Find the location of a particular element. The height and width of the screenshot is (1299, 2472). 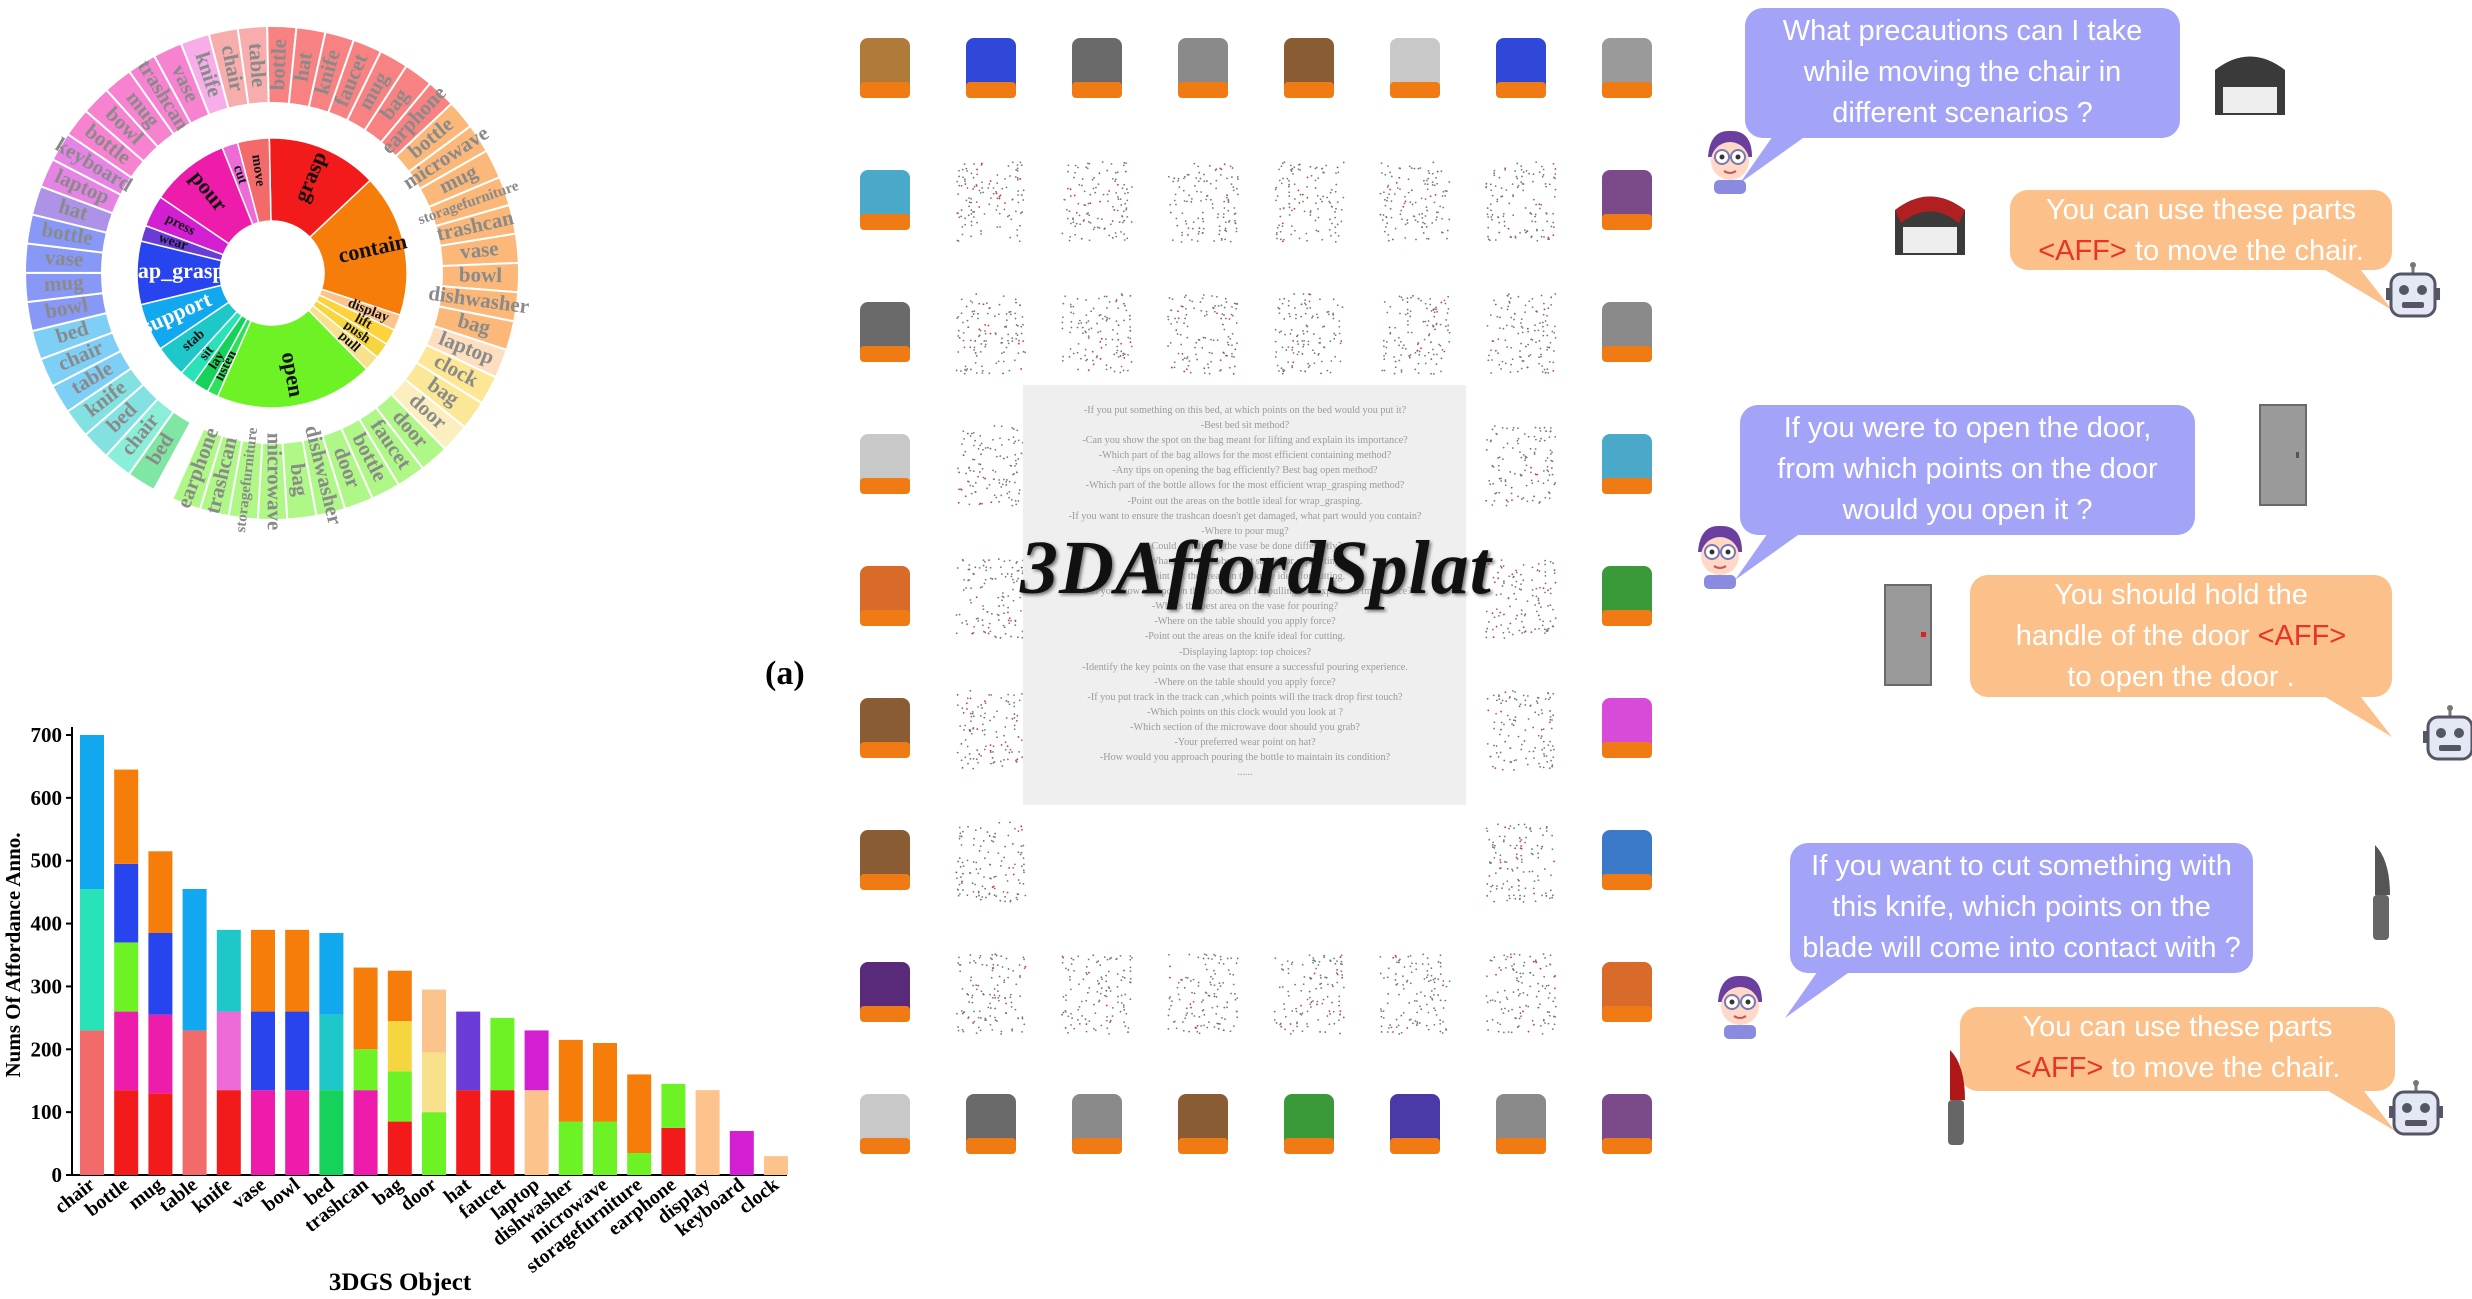

sector-label: wrap_grasp is located at coordinates (168, 270).